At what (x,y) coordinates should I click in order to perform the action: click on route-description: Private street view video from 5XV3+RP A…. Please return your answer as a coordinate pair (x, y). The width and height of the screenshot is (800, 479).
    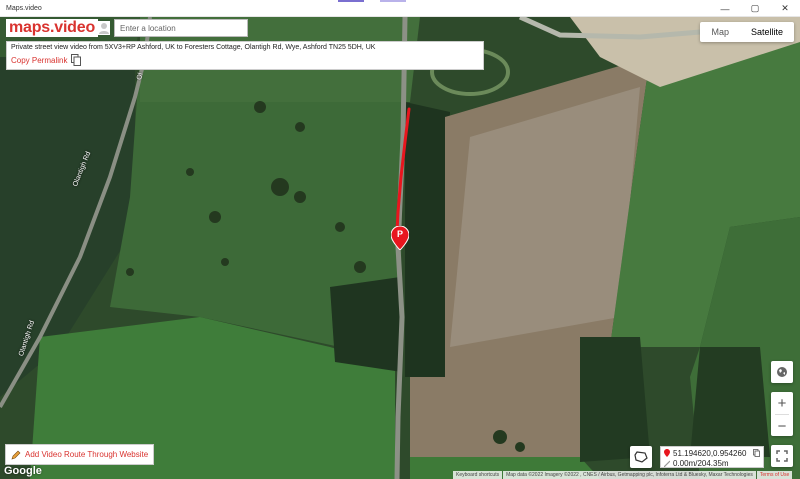
    Looking at the image, I should click on (193, 47).